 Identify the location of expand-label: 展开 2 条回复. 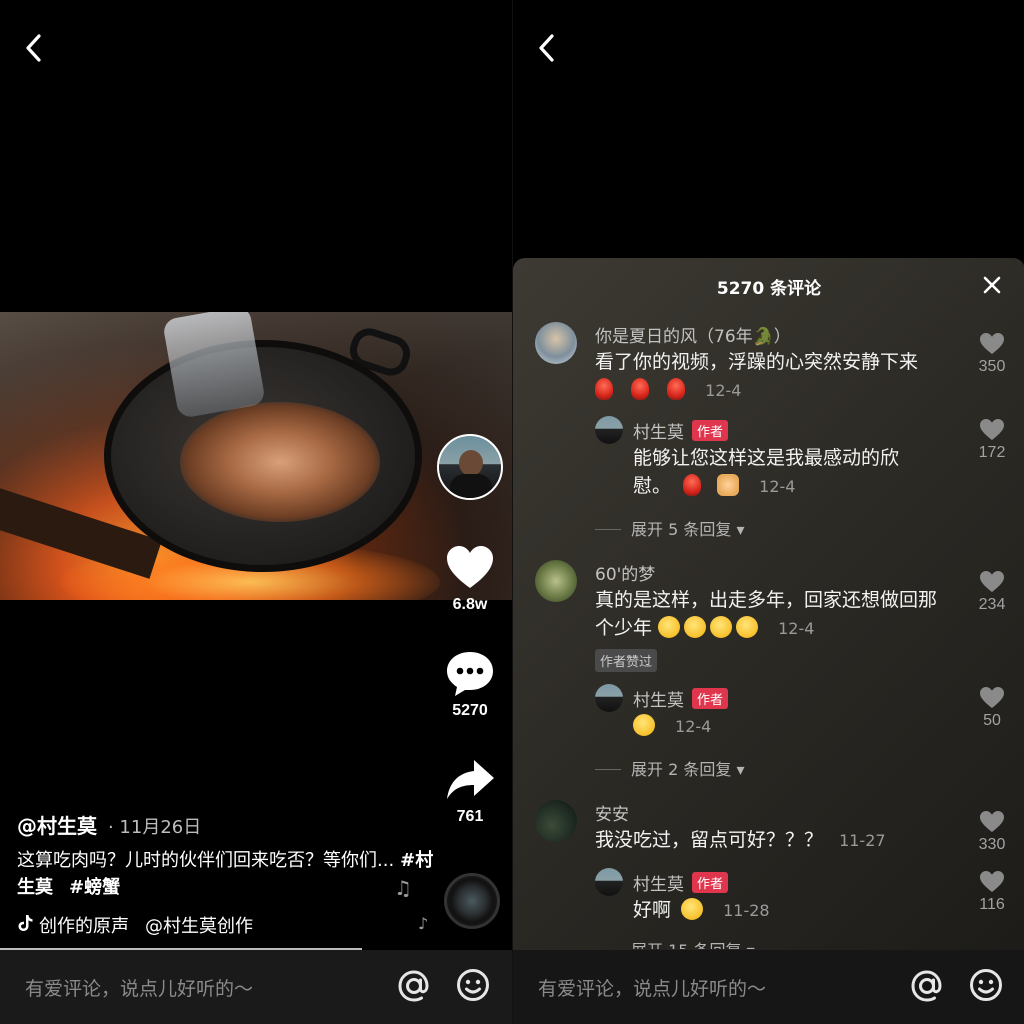
(681, 769).